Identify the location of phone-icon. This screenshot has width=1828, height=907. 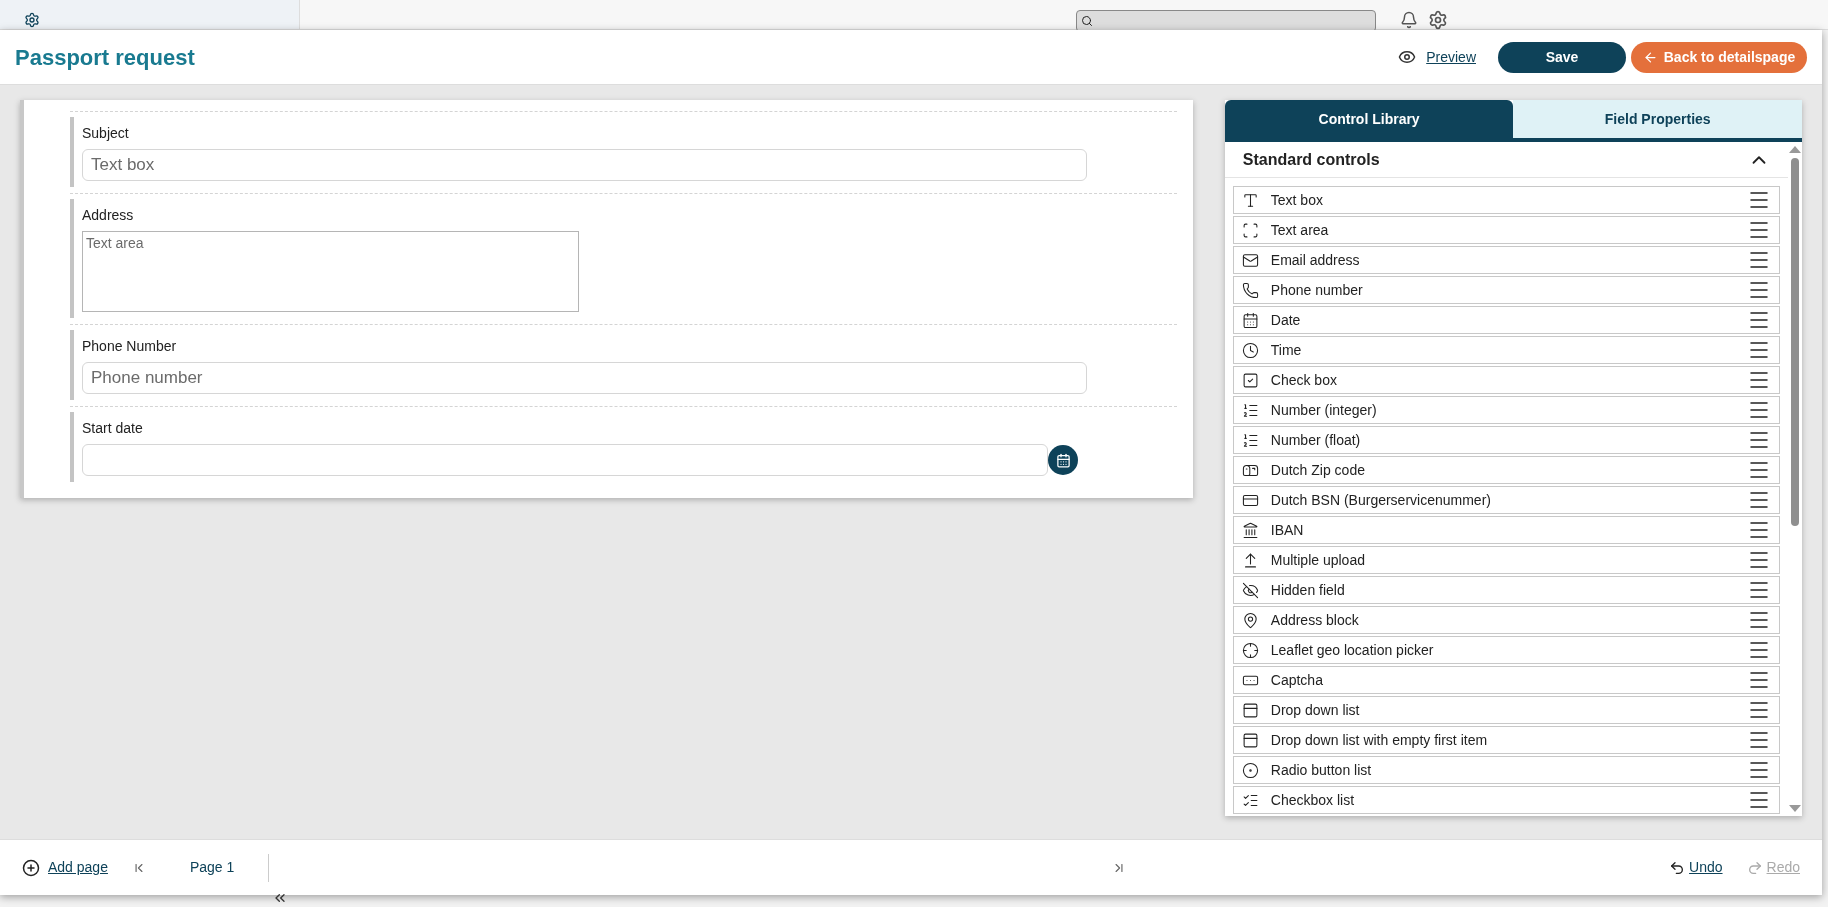
(1250, 290).